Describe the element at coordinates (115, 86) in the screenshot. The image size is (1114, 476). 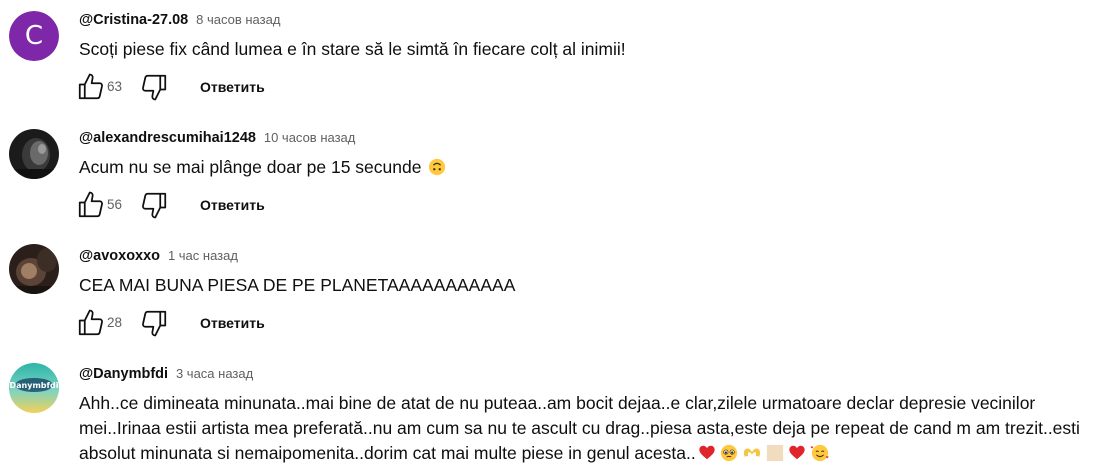
I see `like-count: 63` at that location.